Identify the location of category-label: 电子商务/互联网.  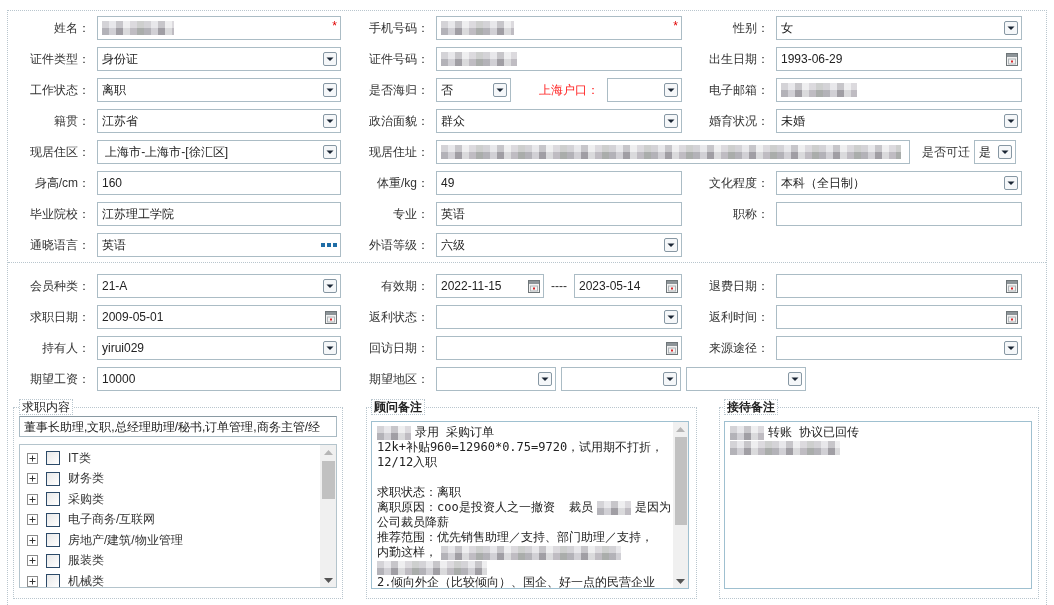
(112, 520).